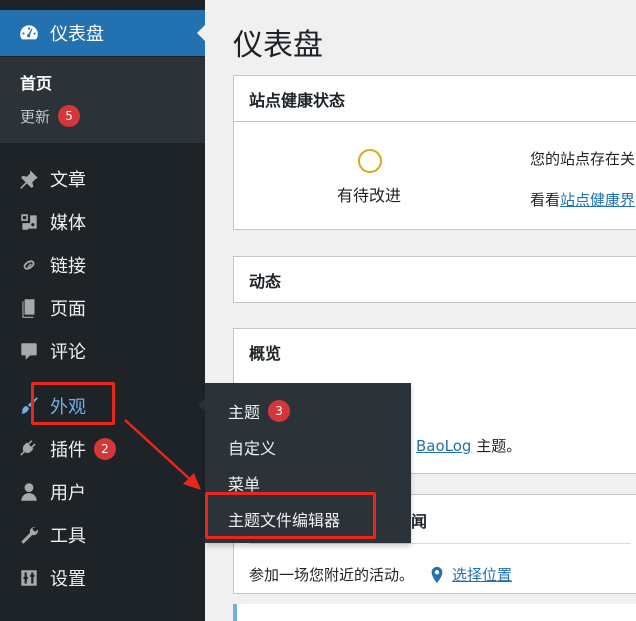  What do you see at coordinates (419, 521) in the screenshot?
I see `events-title-fragment: 闻` at bounding box center [419, 521].